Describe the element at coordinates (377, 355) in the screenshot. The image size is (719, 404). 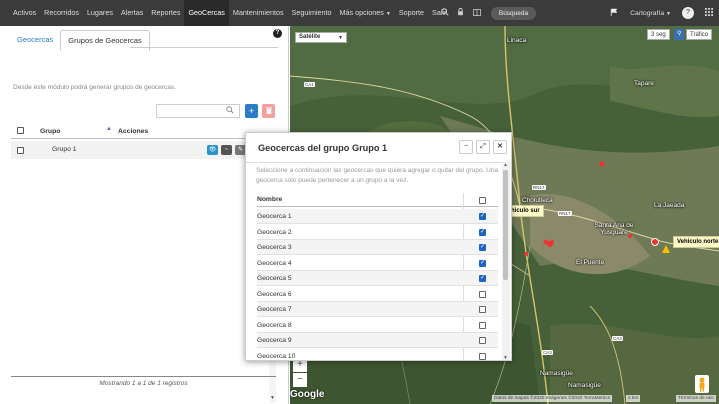
I see `list-item: Geocerca 10` at that location.